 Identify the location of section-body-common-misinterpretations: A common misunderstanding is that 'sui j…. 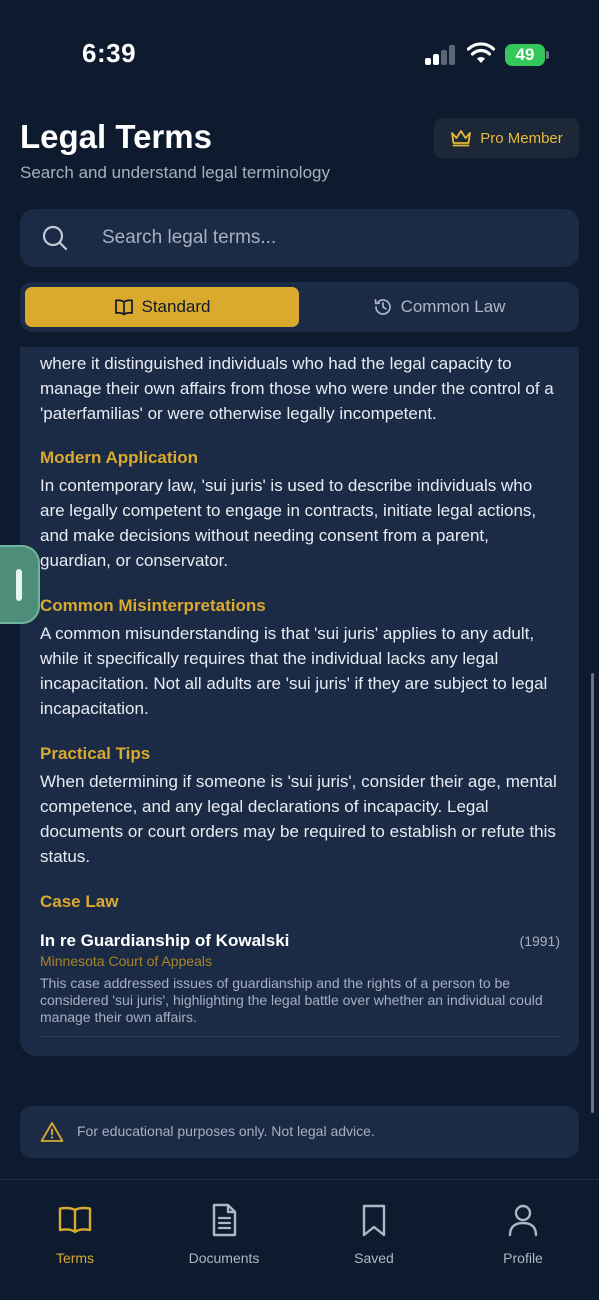
(294, 671).